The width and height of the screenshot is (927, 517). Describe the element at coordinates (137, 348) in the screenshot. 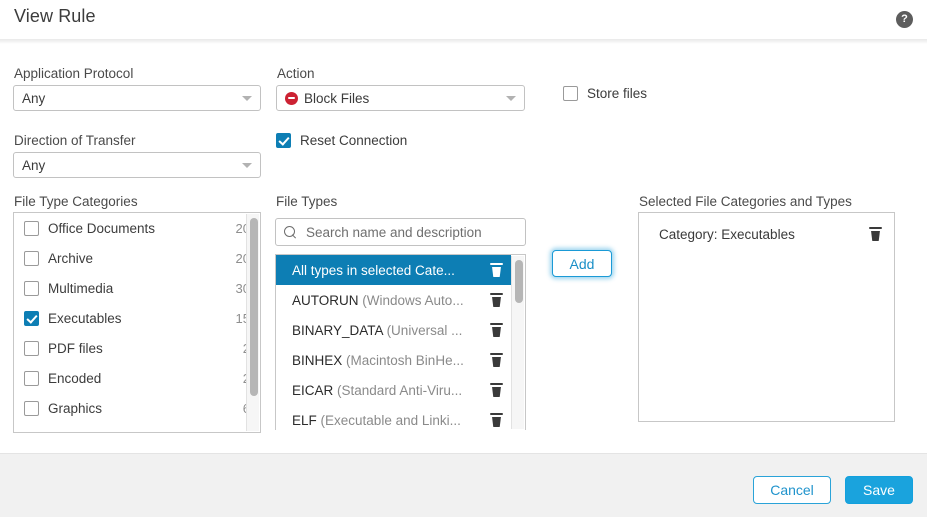

I see `category-row: PDF files 2` at that location.